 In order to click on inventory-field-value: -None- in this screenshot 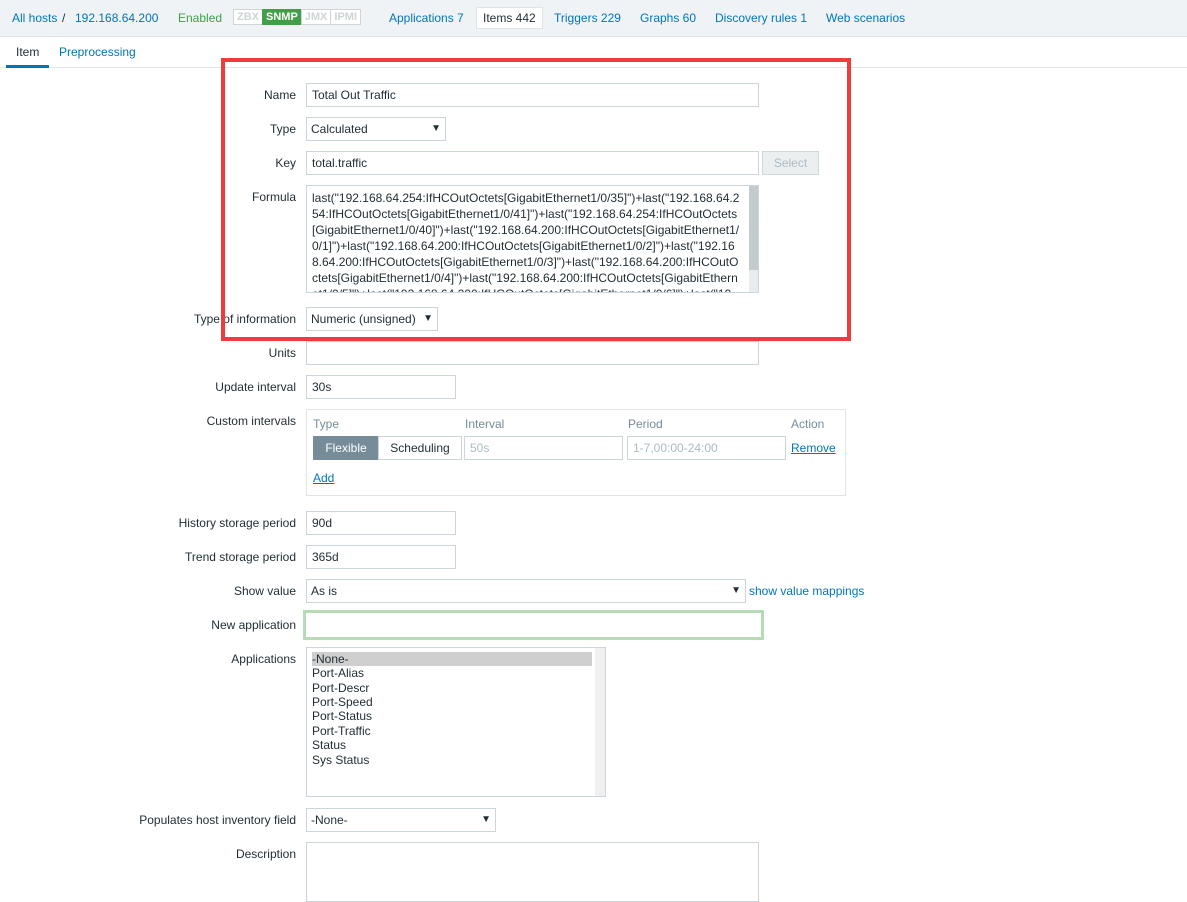, I will do `click(329, 820)`.